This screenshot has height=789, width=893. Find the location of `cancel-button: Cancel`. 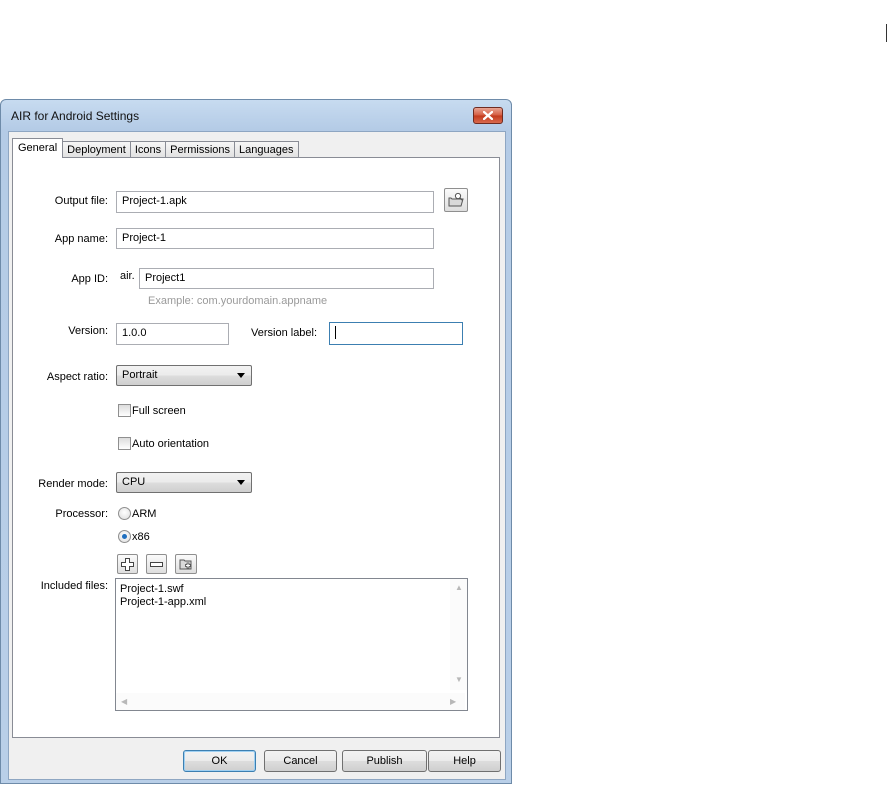

cancel-button: Cancel is located at coordinates (300, 761).